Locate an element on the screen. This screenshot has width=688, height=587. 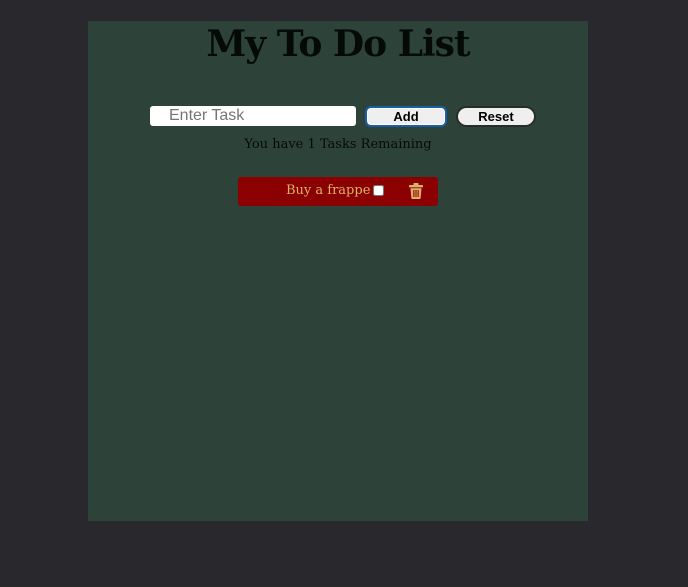
task-input is located at coordinates (253, 116).